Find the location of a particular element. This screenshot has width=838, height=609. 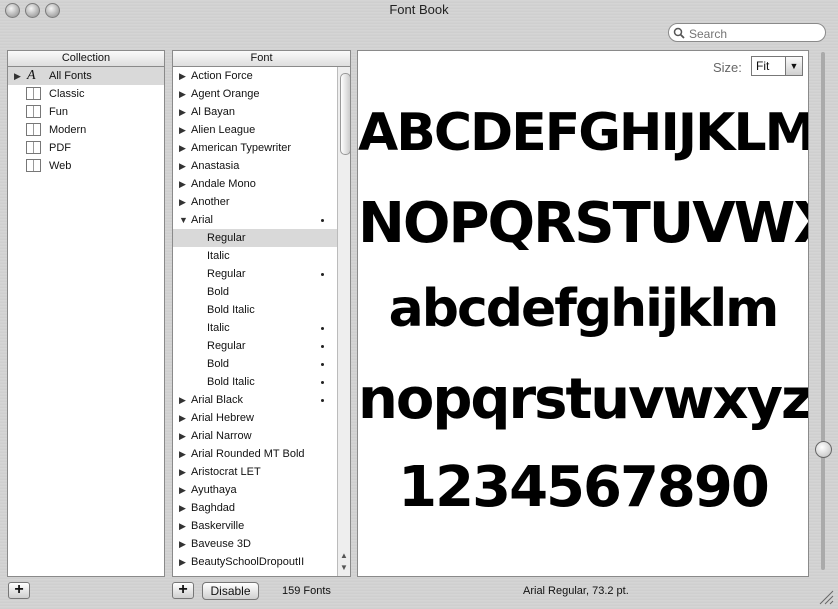

search-input is located at coordinates (755, 33).